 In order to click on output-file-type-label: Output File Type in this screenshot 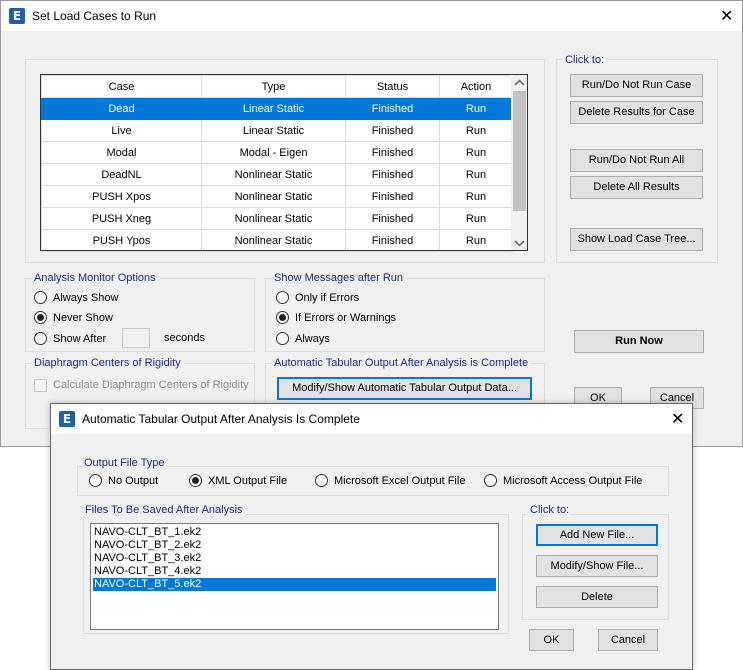, I will do `click(124, 463)`.